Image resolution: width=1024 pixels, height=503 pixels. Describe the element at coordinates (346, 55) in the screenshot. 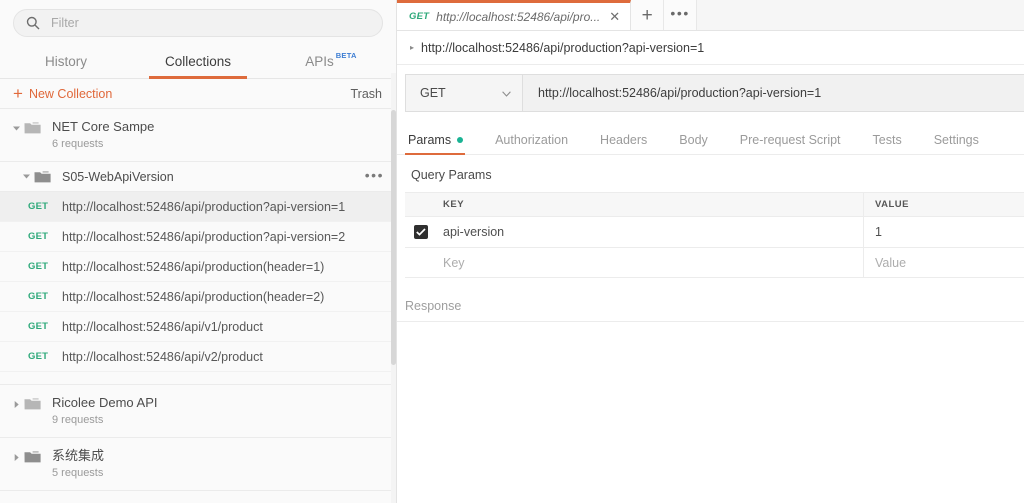

I see `beta-badge: BETA` at that location.